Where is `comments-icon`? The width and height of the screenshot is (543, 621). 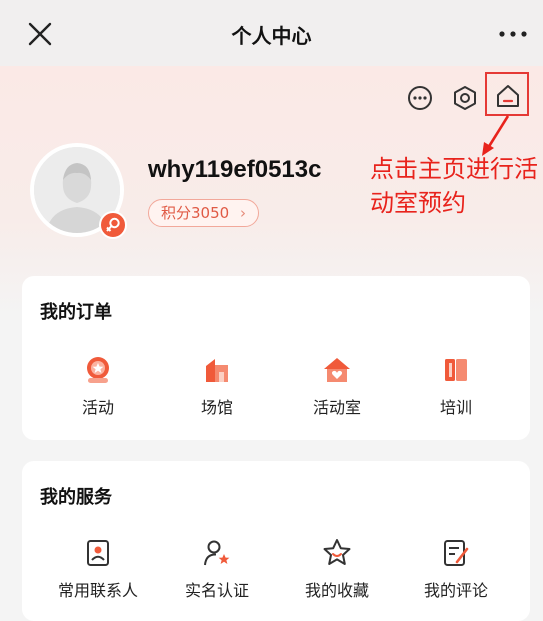 comments-icon is located at coordinates (456, 553).